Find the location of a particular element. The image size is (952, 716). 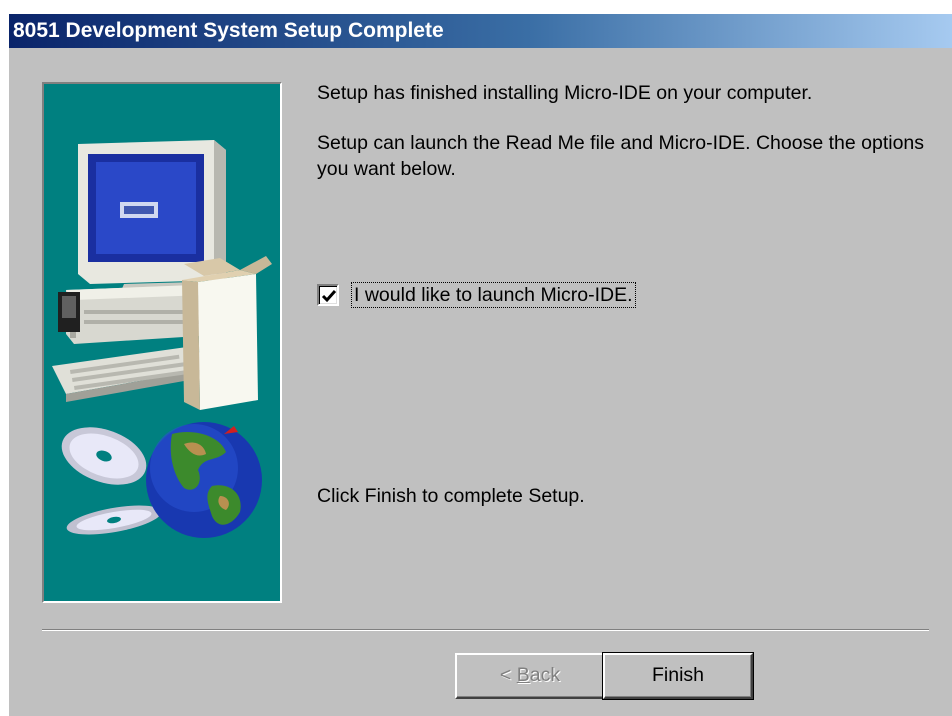

window-title: 8051 Development System Setup Complete is located at coordinates (228, 30).